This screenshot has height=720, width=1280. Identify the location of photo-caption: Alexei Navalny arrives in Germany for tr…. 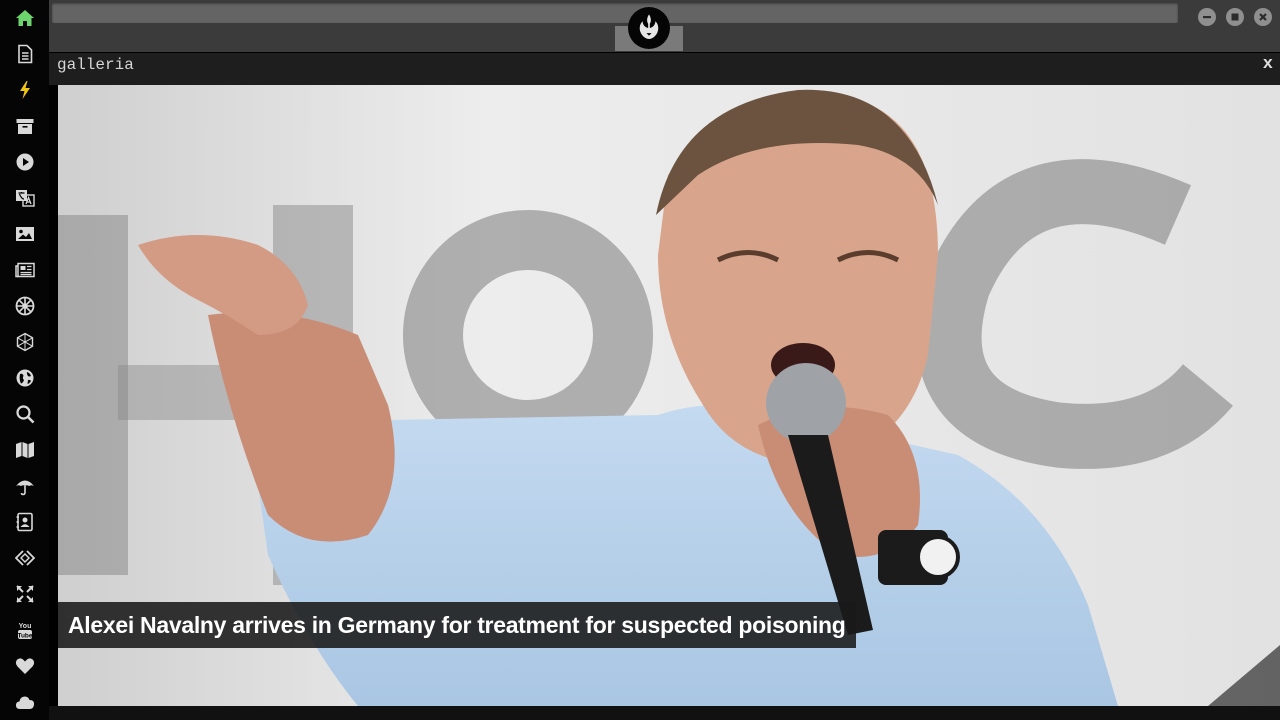
(457, 625).